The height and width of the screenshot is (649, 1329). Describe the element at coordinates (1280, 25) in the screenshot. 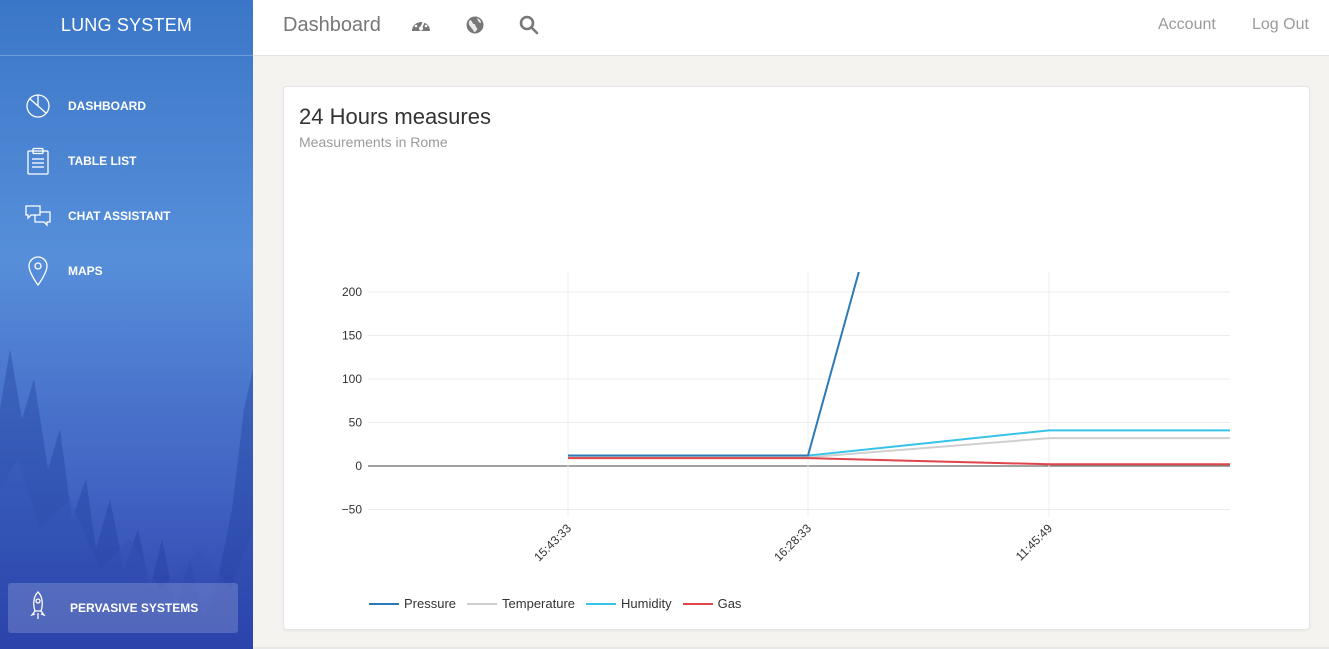

I see `logout-link: Log Out` at that location.